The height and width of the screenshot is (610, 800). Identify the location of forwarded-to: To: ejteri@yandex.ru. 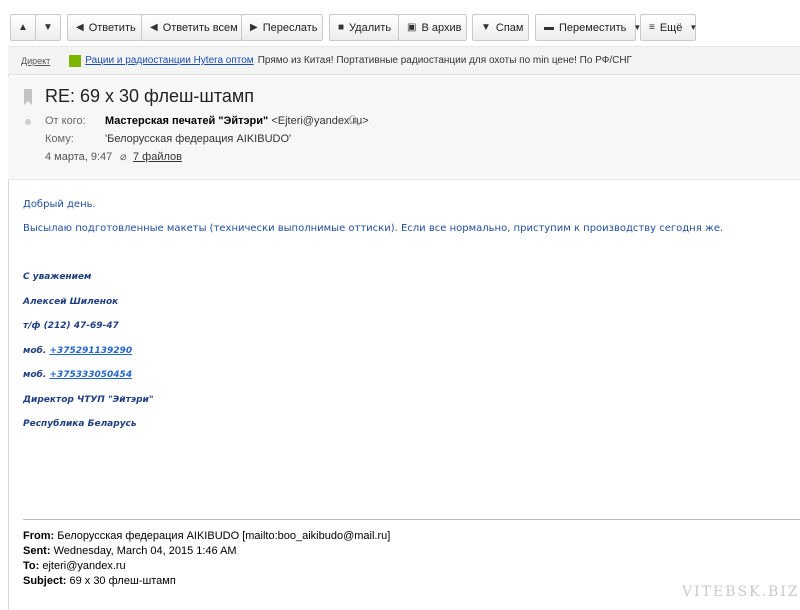
(74, 566).